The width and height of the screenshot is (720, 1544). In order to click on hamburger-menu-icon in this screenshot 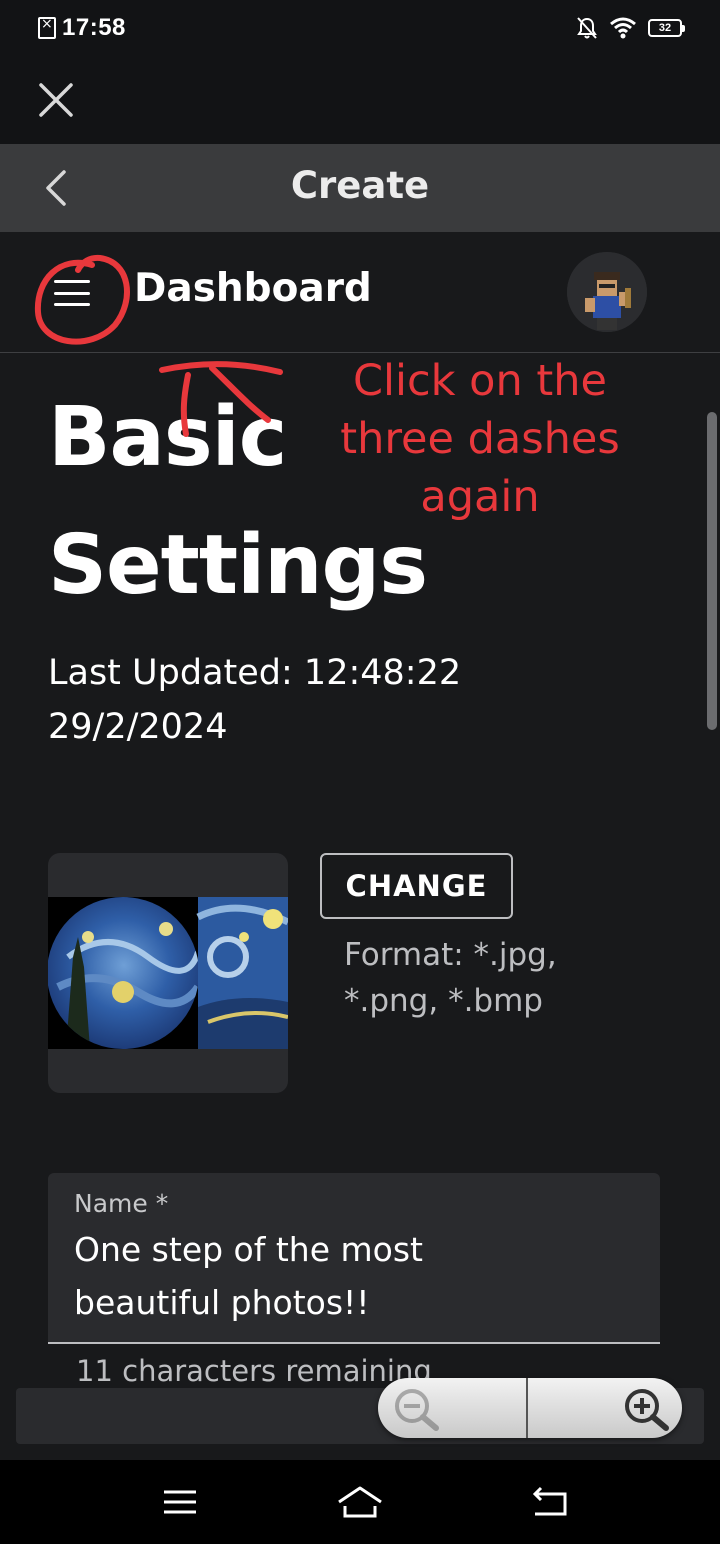, I will do `click(72, 293)`.